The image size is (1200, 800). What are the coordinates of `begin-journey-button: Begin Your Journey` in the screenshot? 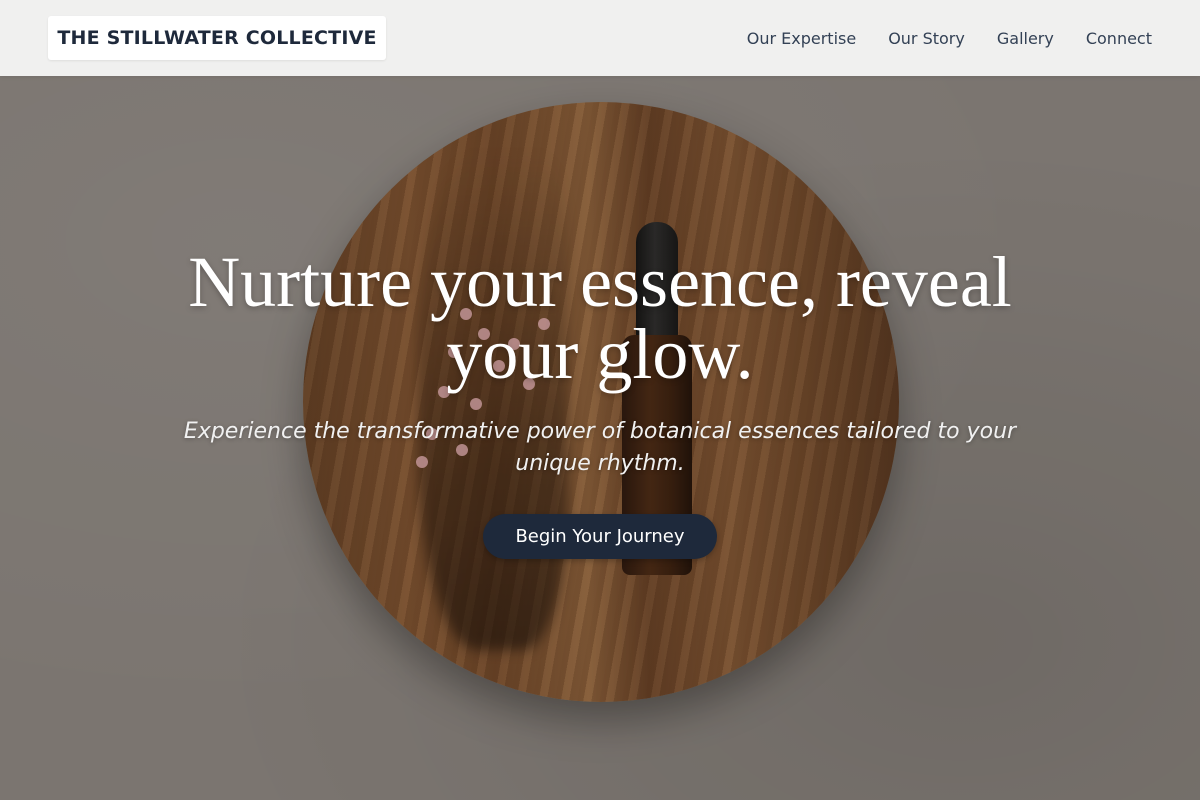 It's located at (600, 536).